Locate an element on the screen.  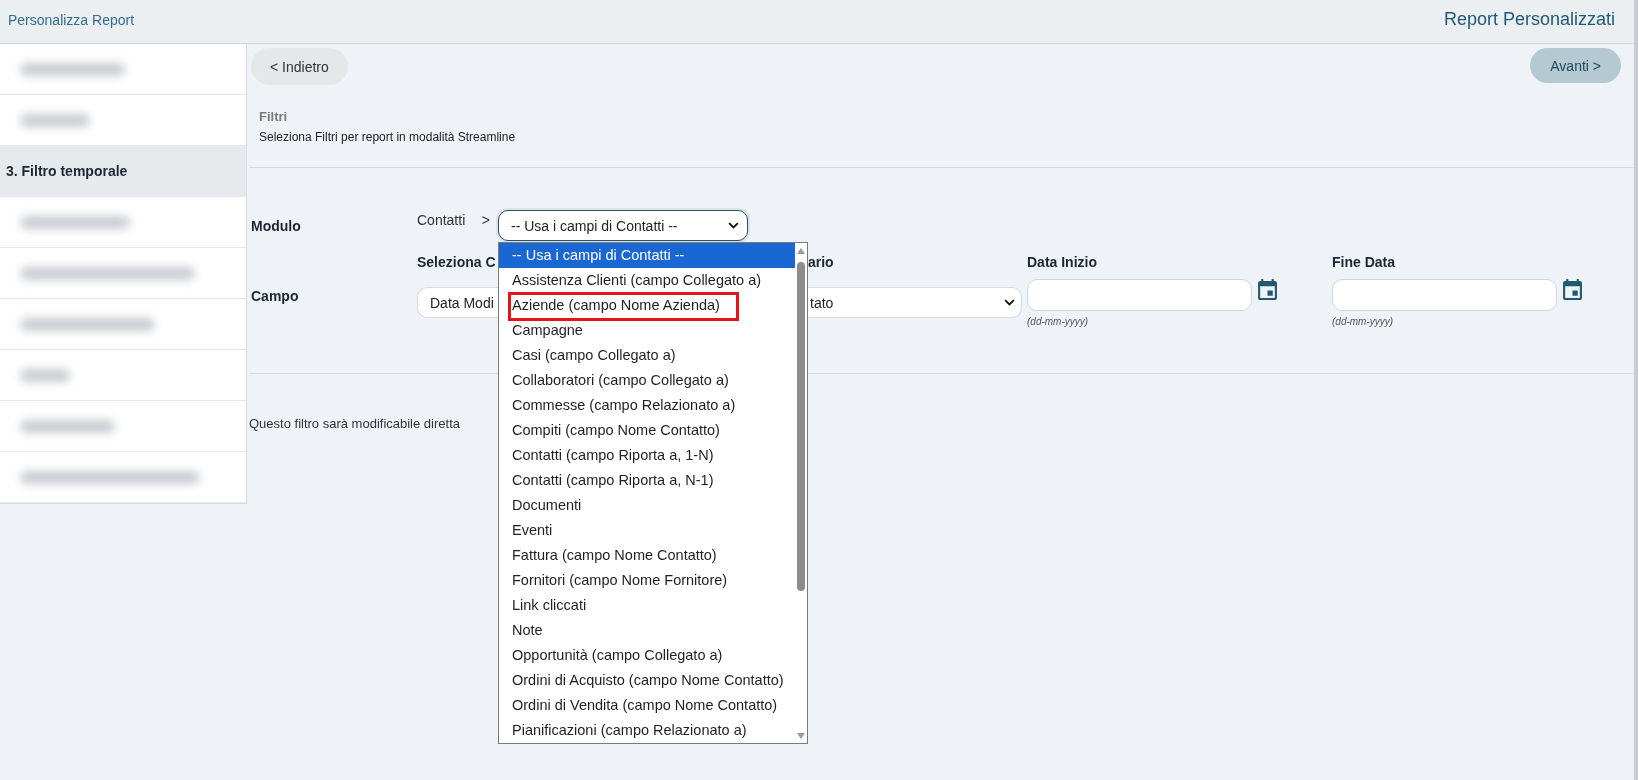
page-title: Personalizza Report is located at coordinates (71, 19).